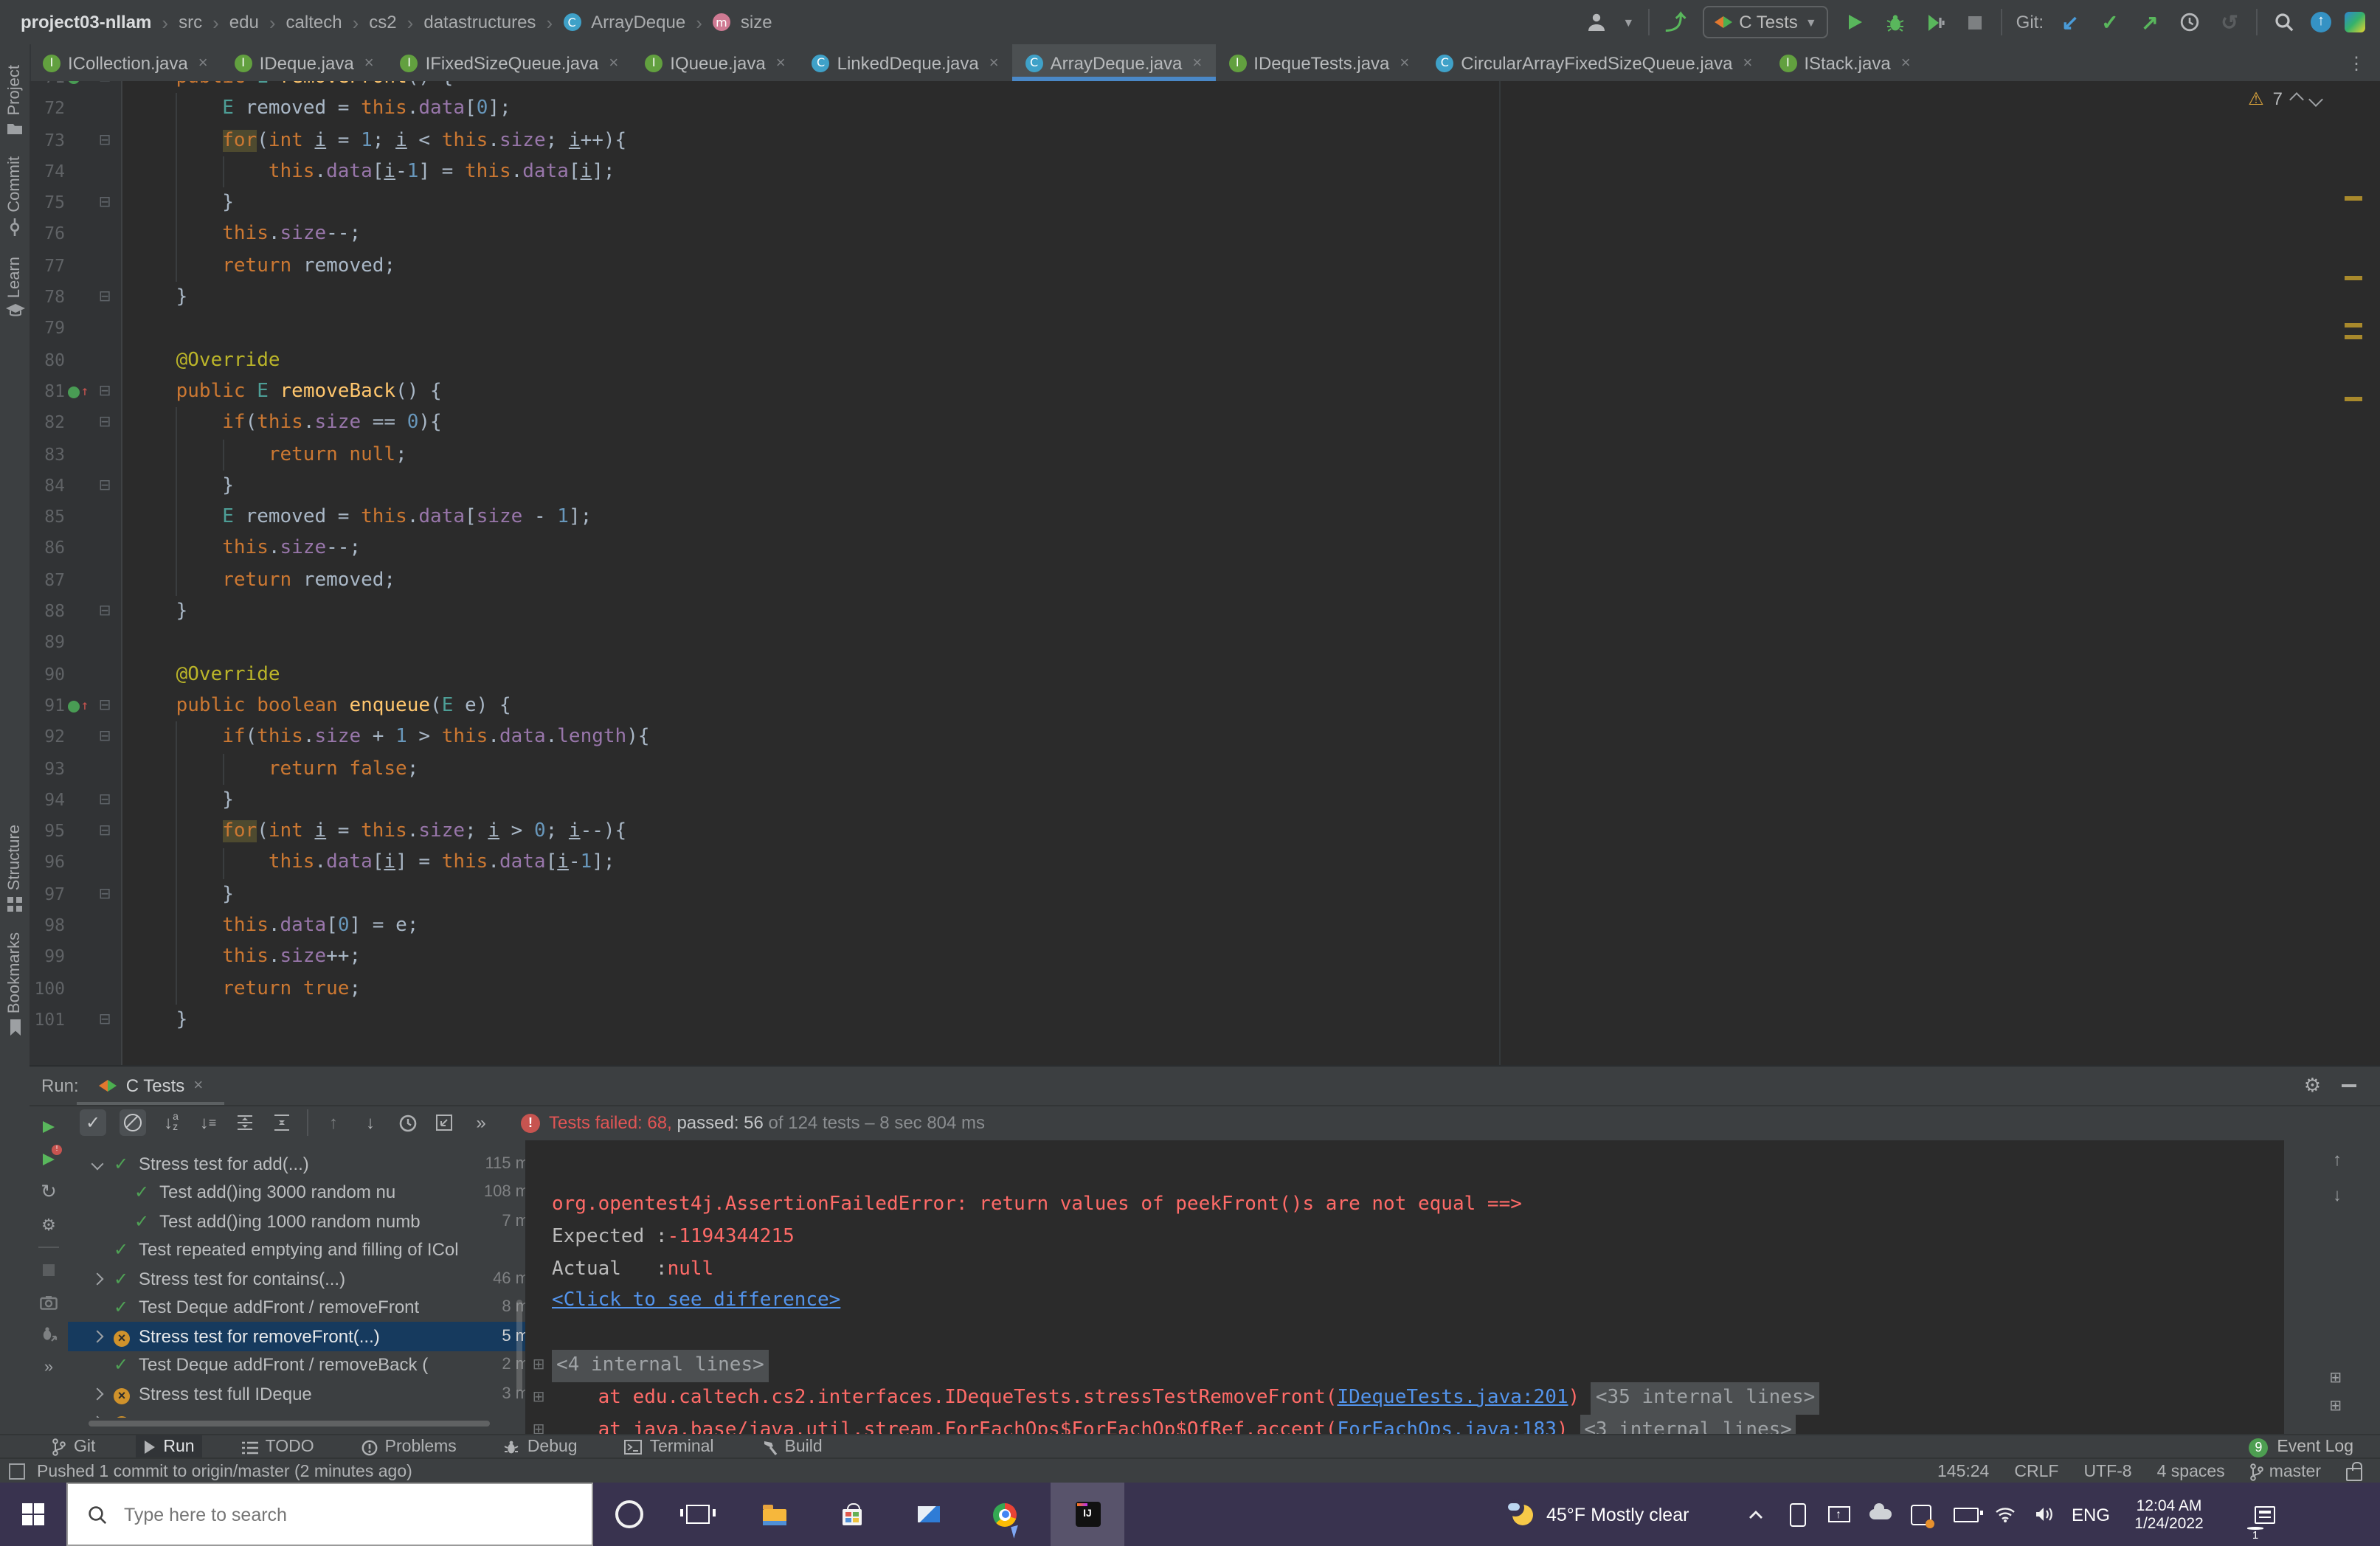  I want to click on tree-vertical-scrollbar, so click(519, 1345).